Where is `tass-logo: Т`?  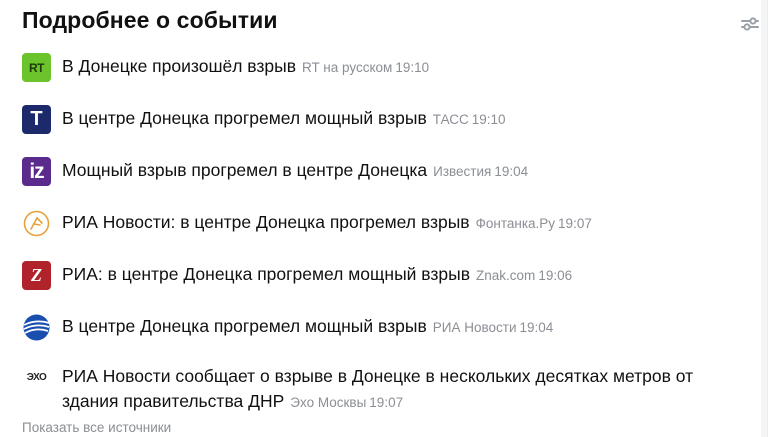 tass-logo: Т is located at coordinates (36, 119).